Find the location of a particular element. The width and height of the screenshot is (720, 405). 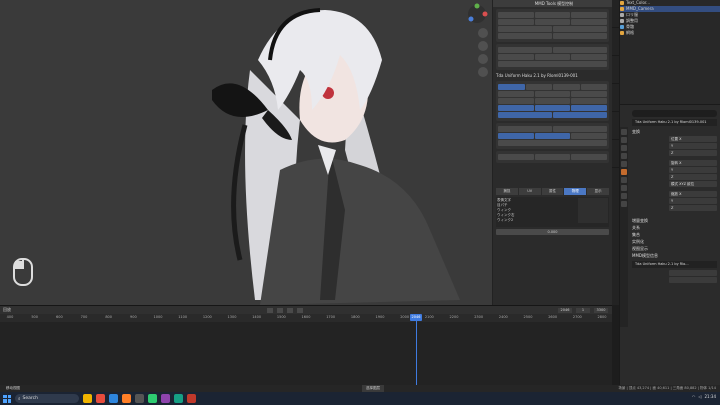

timeline-tick: 2000 is located at coordinates (405, 317).